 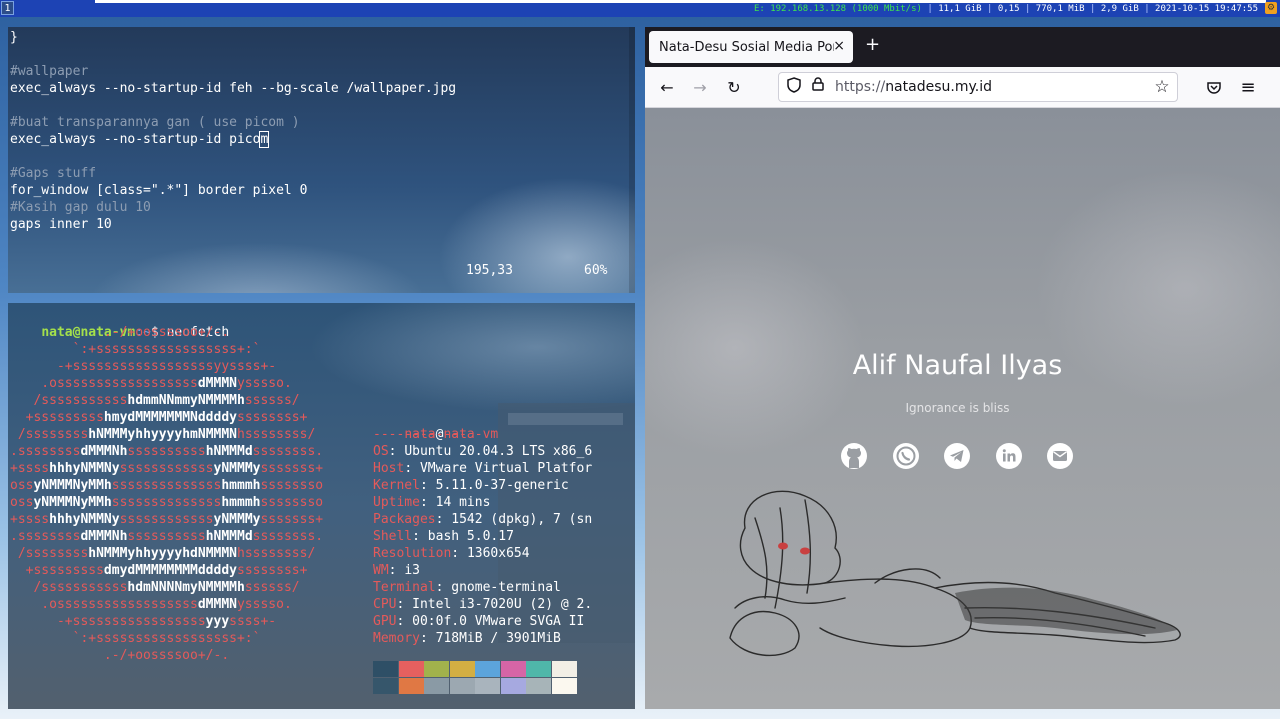 What do you see at coordinates (396, 638) in the screenshot?
I see `info-key: Memory` at bounding box center [396, 638].